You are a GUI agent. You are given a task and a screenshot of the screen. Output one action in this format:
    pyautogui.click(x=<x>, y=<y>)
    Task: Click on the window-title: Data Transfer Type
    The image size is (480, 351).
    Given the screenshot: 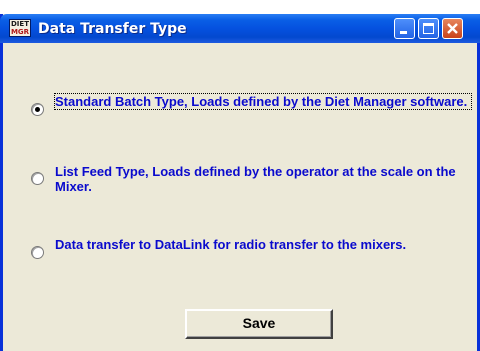 What is the action you would take?
    pyautogui.click(x=112, y=29)
    